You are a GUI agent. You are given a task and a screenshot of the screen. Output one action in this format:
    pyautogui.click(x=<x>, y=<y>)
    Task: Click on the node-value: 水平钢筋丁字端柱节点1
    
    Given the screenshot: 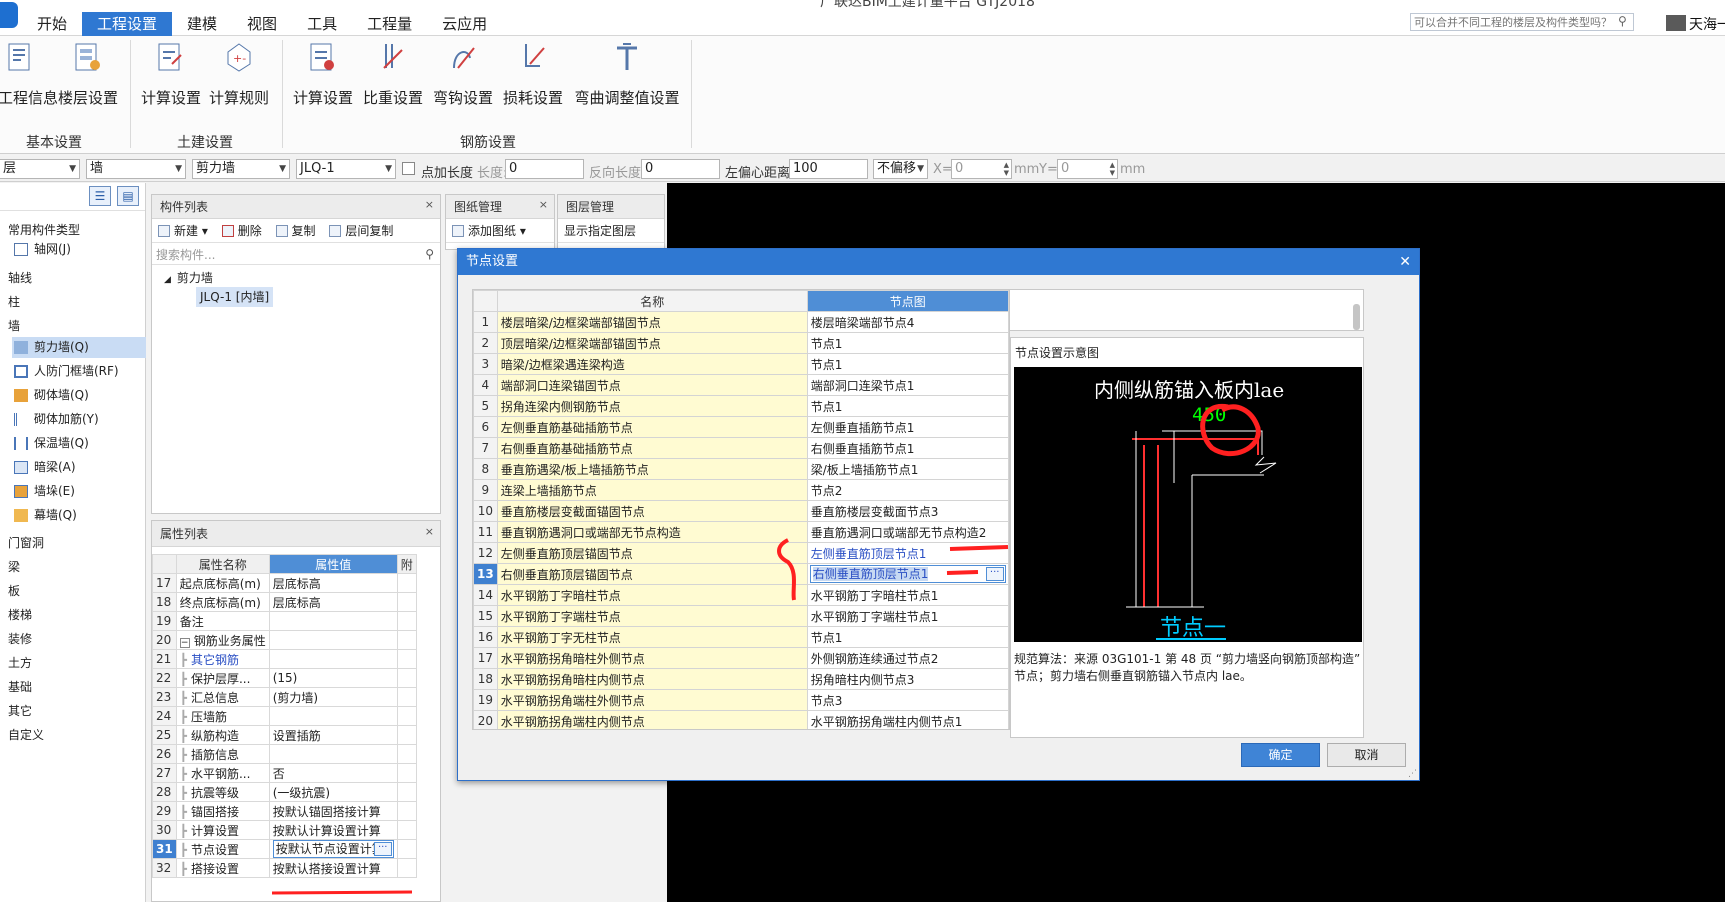 What is the action you would take?
    pyautogui.click(x=907, y=616)
    